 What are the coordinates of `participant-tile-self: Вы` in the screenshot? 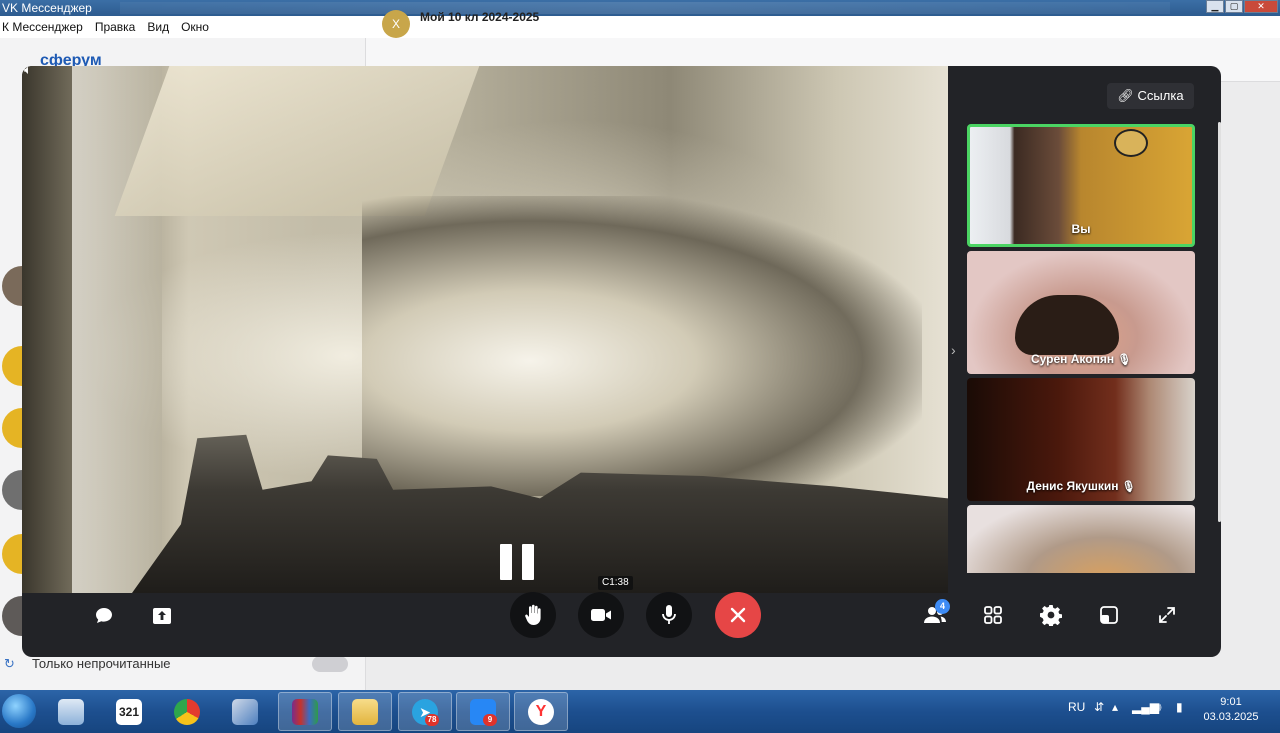 It's located at (1081, 185).